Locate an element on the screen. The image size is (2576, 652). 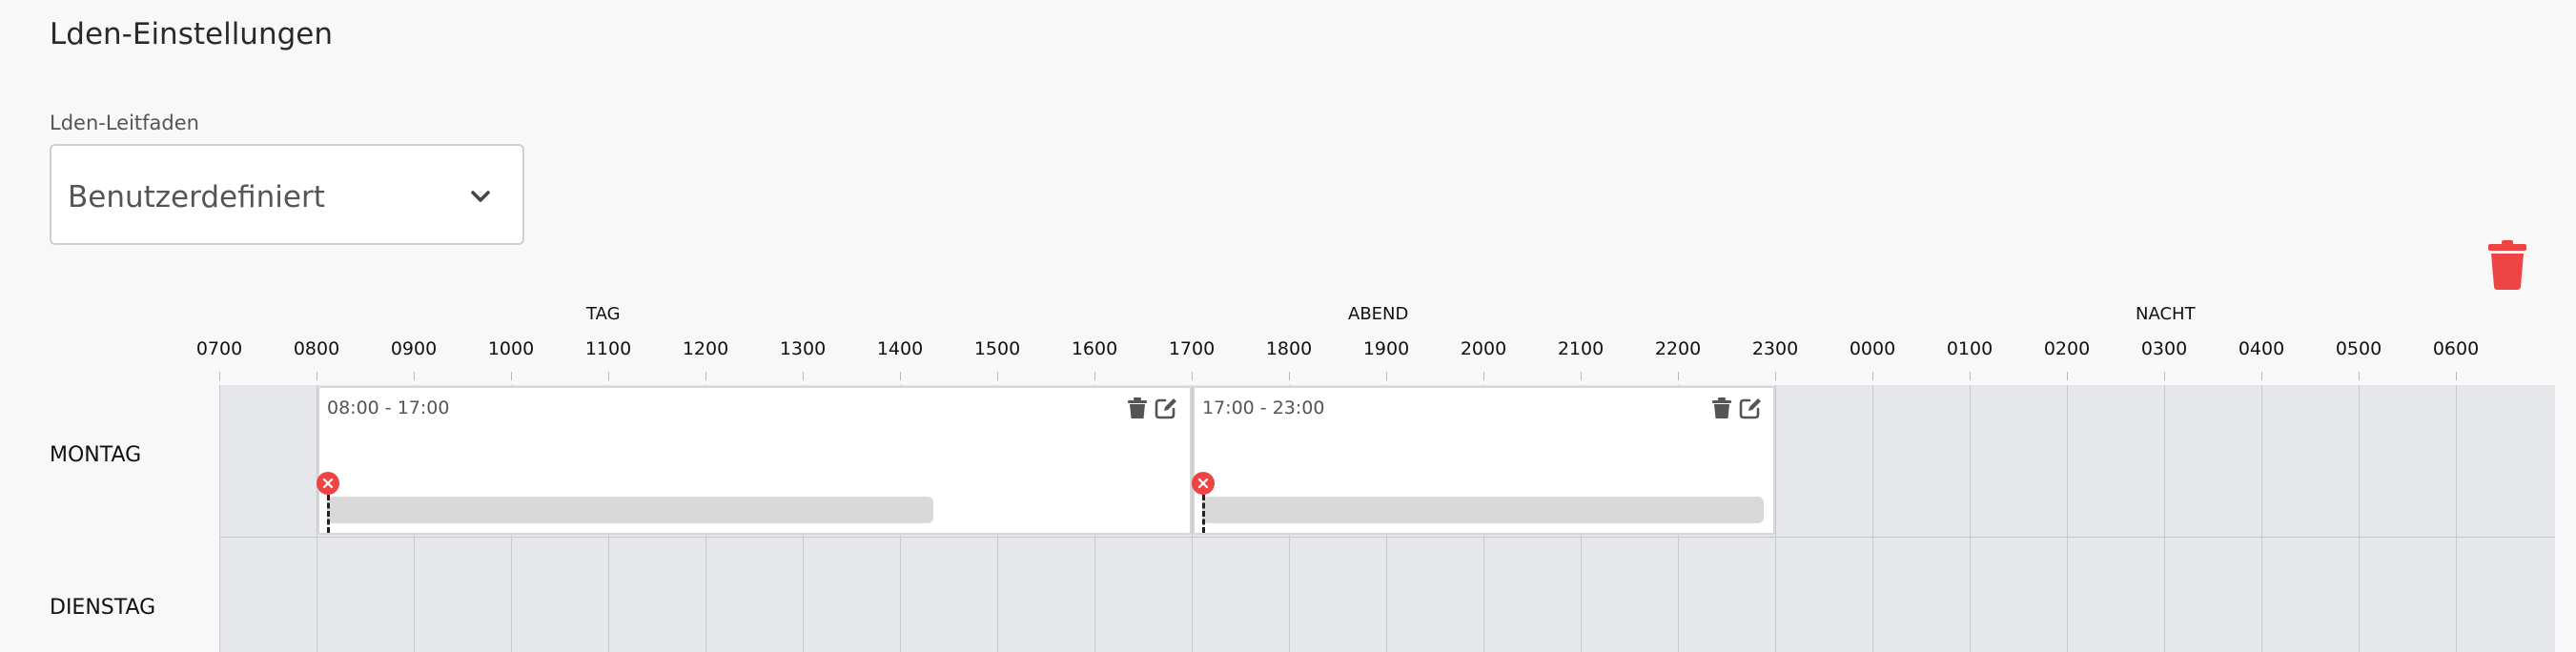
hour-label: 0400 is located at coordinates (2261, 348).